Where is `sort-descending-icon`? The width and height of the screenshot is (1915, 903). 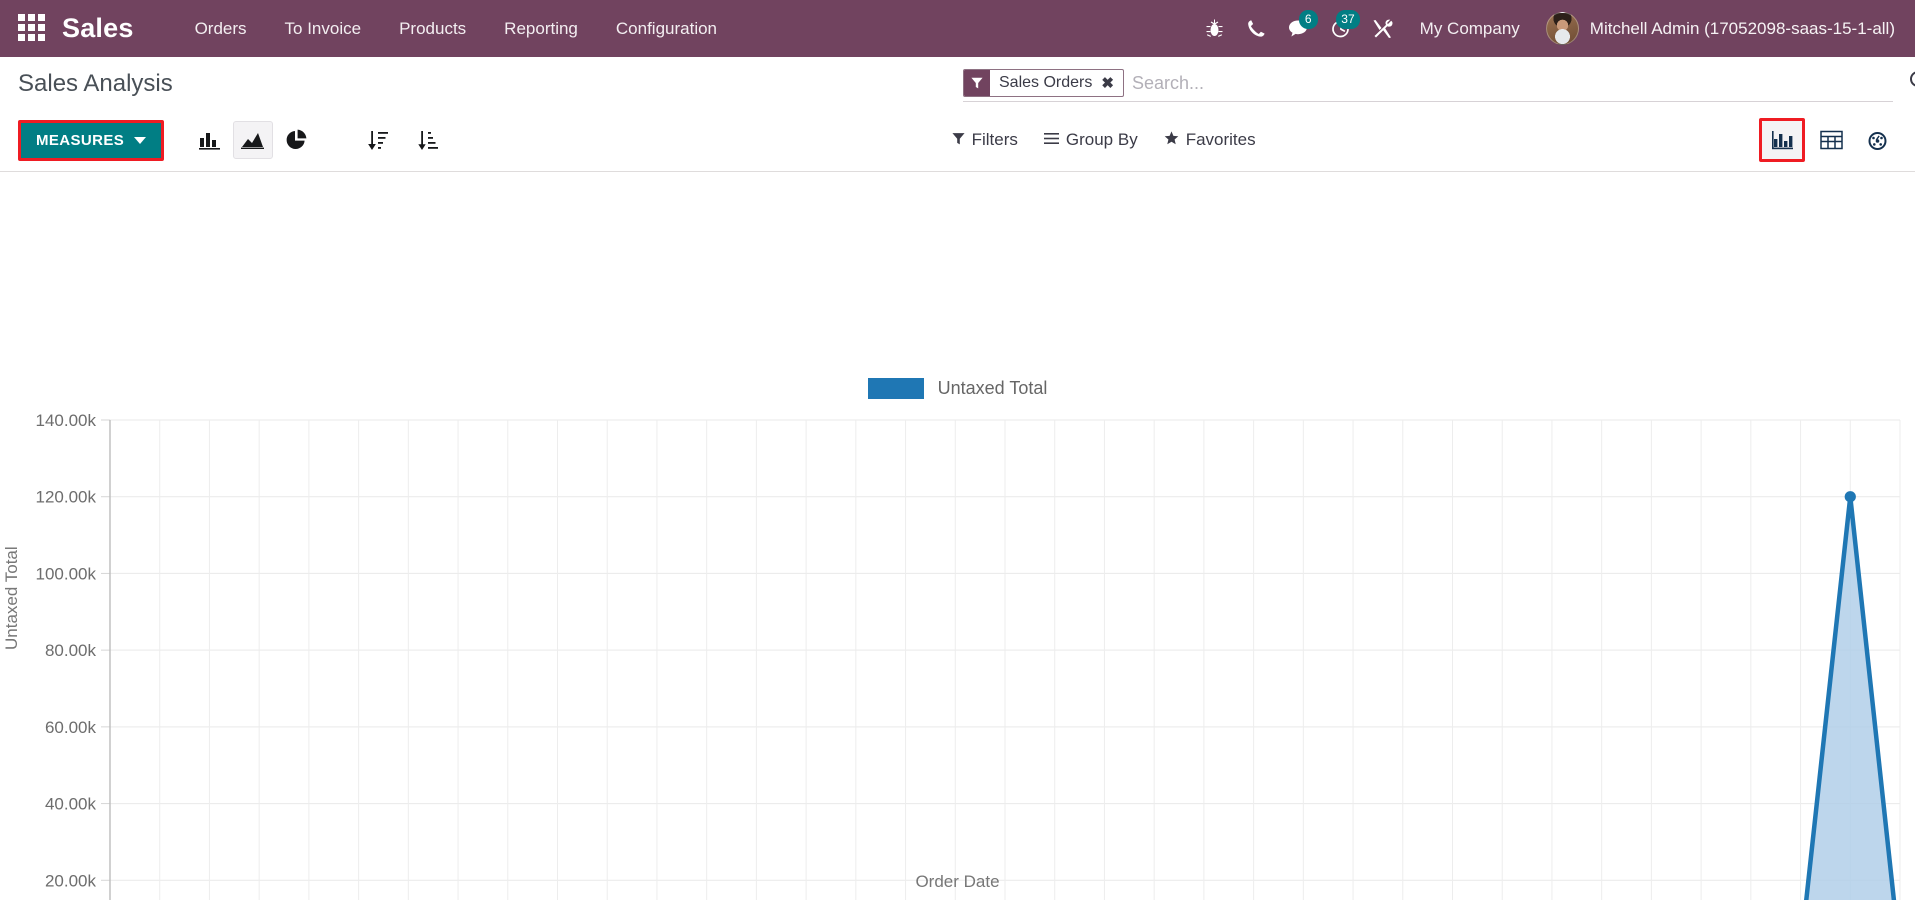
sort-descending-icon is located at coordinates (378, 140).